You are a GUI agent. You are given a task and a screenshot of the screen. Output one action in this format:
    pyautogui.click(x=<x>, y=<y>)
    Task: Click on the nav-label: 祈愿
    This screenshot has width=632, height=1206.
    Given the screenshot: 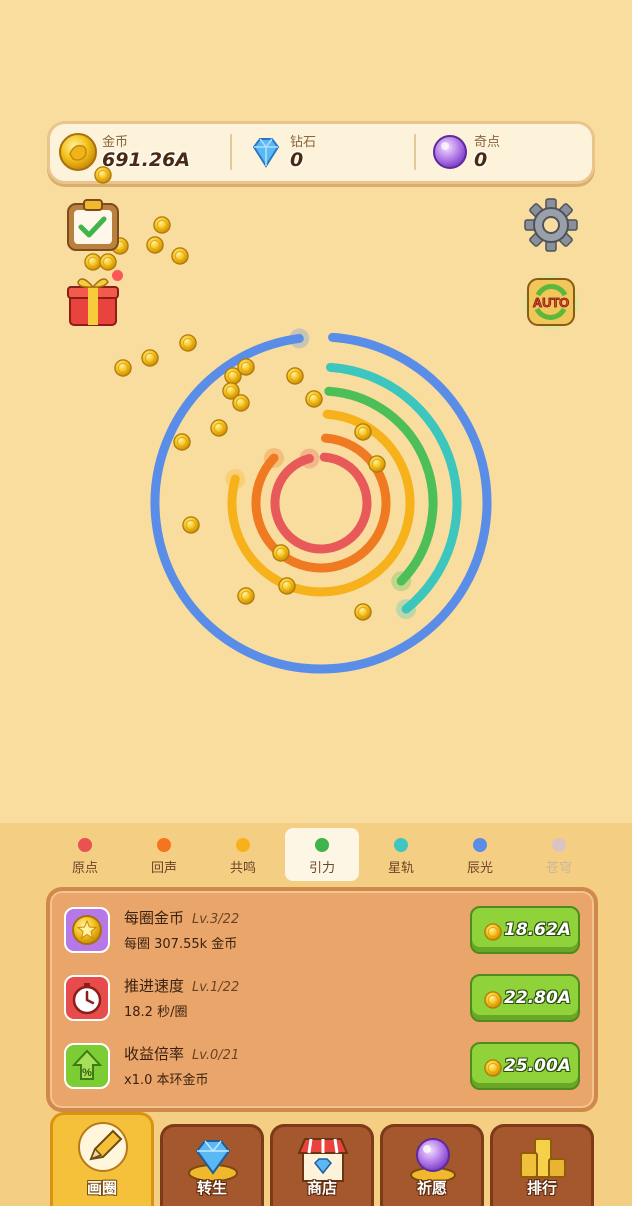 What is the action you would take?
    pyautogui.click(x=431, y=1188)
    